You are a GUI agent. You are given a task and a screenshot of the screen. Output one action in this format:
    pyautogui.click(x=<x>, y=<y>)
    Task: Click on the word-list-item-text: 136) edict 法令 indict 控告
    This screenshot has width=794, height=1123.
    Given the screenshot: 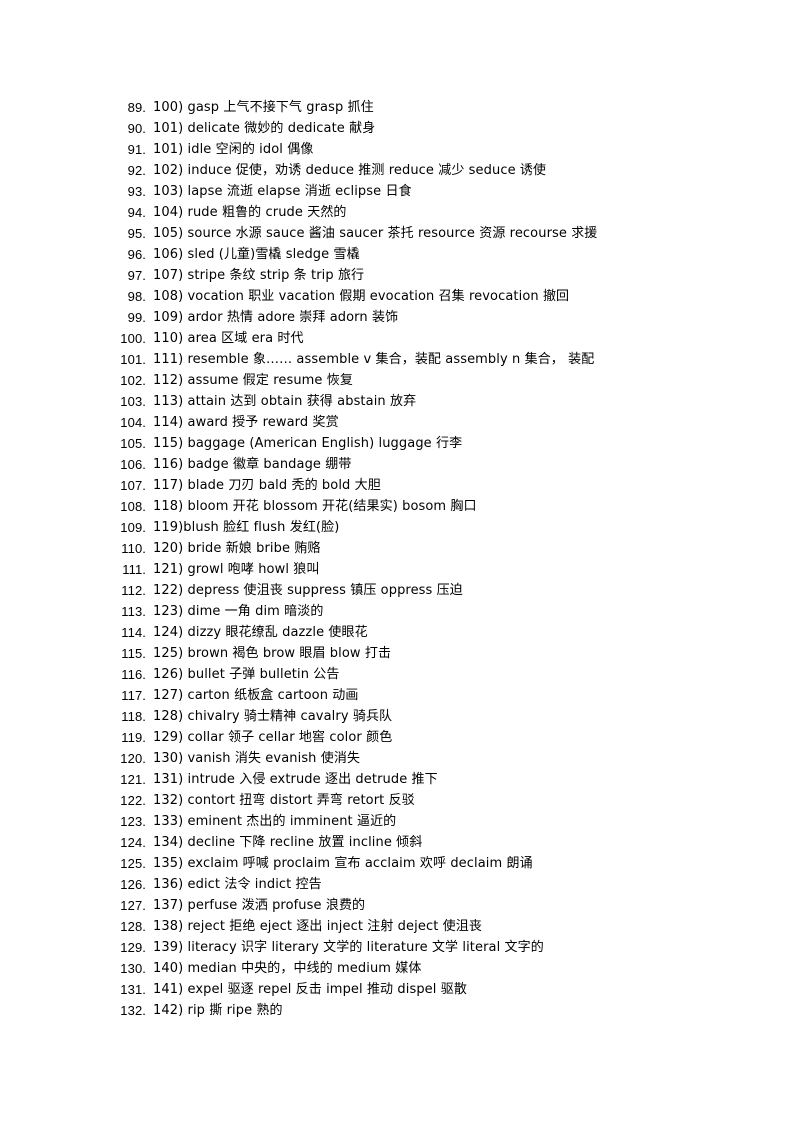 What is the action you would take?
    pyautogui.click(x=237, y=884)
    